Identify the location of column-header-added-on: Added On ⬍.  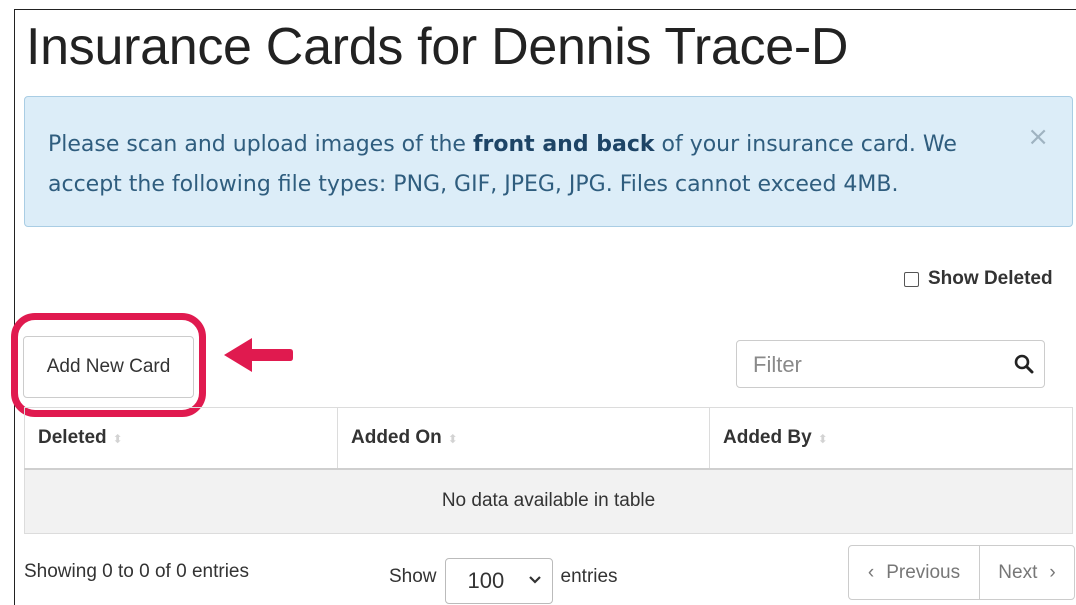
(523, 438).